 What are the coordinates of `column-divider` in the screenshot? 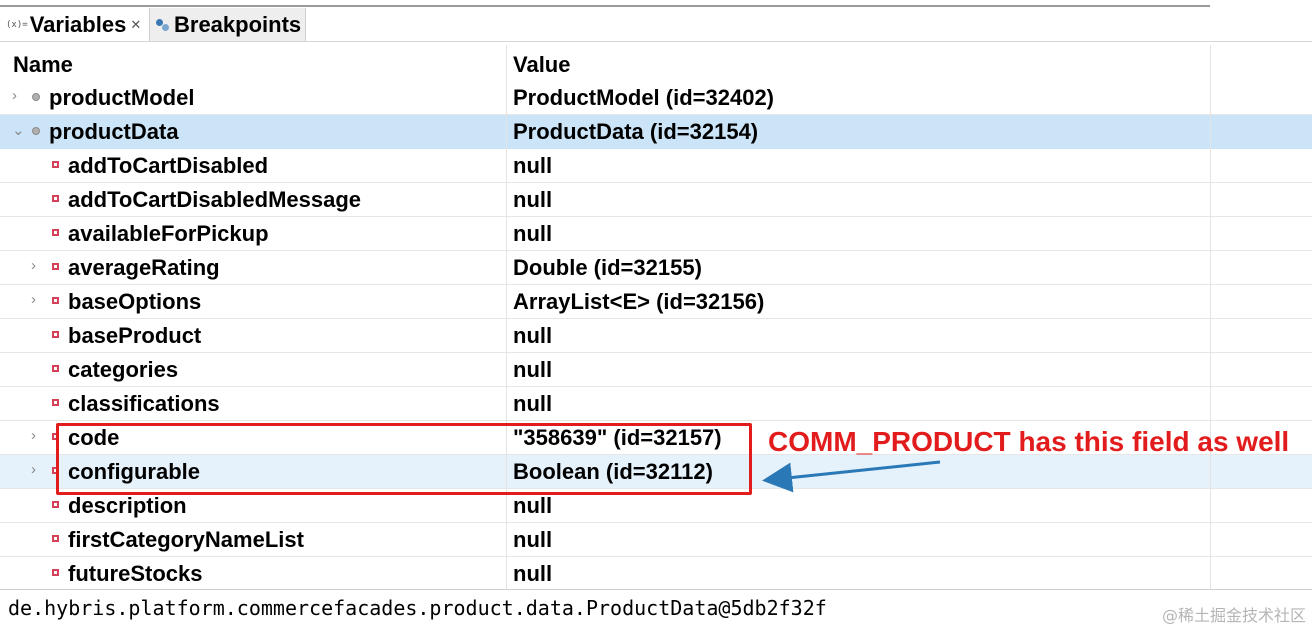 It's located at (506, 317).